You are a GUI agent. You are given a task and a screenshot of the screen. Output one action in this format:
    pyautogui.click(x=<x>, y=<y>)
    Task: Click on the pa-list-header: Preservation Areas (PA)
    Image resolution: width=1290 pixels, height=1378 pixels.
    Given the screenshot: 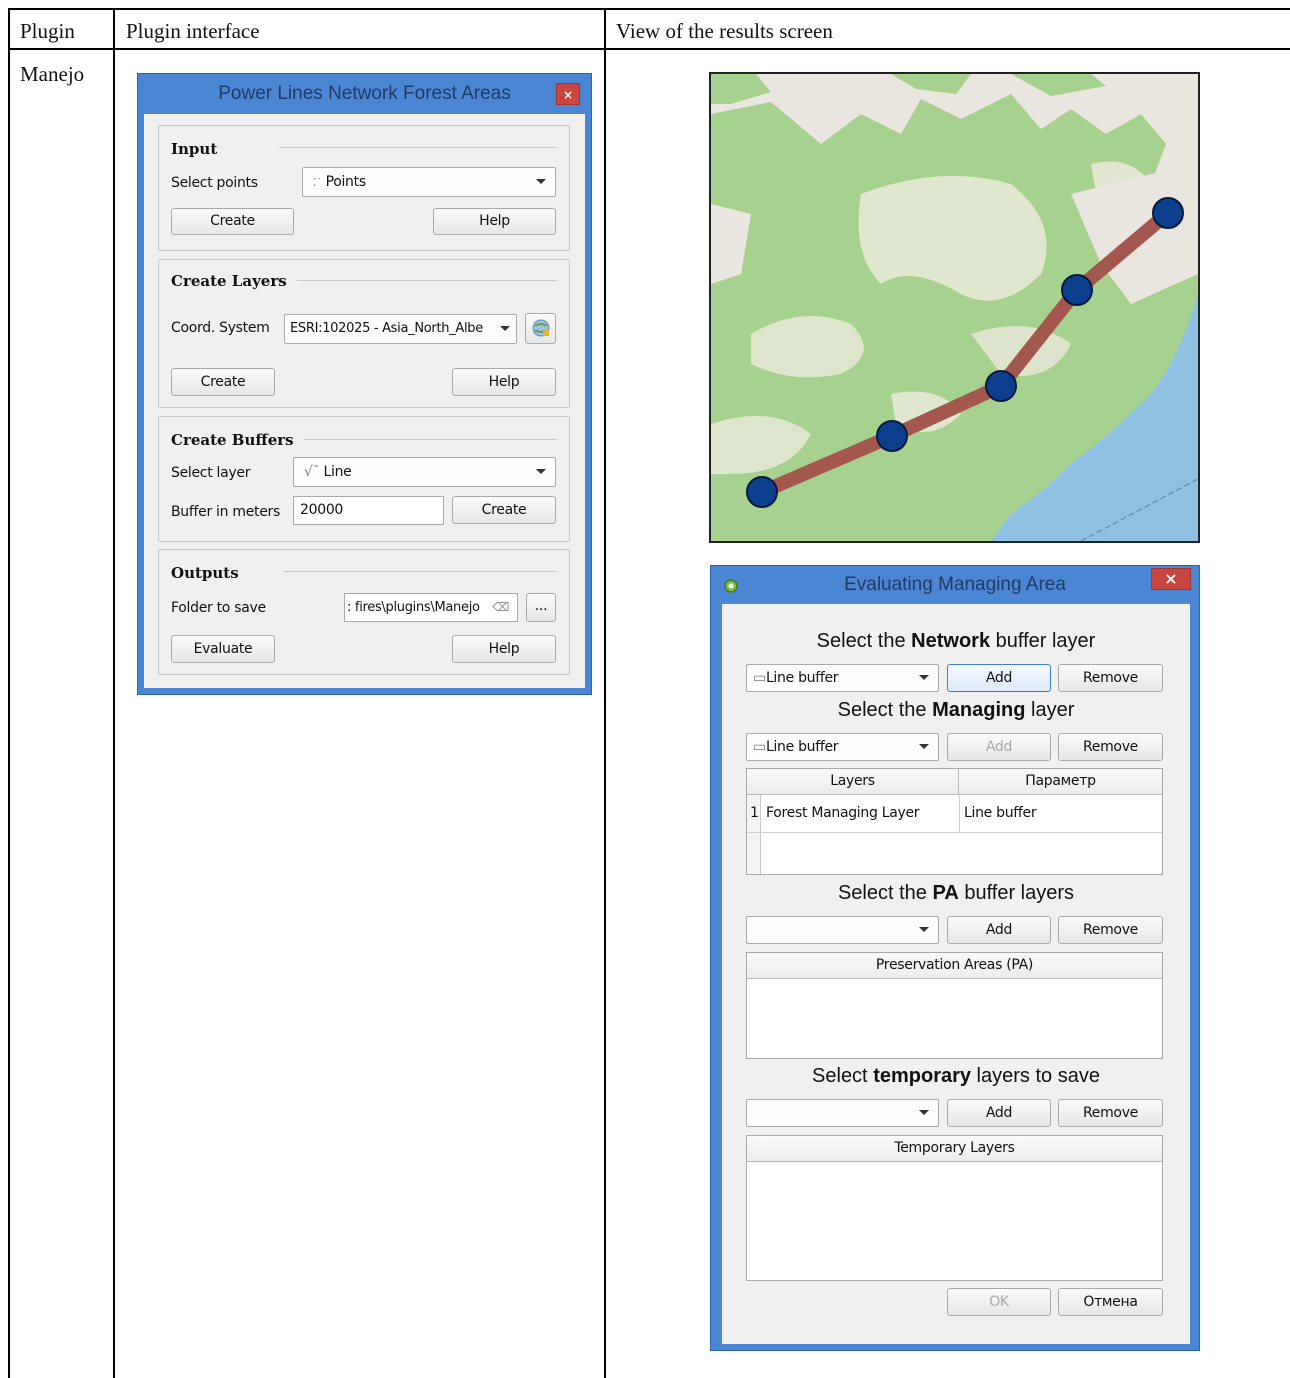 What is the action you would take?
    pyautogui.click(x=954, y=966)
    